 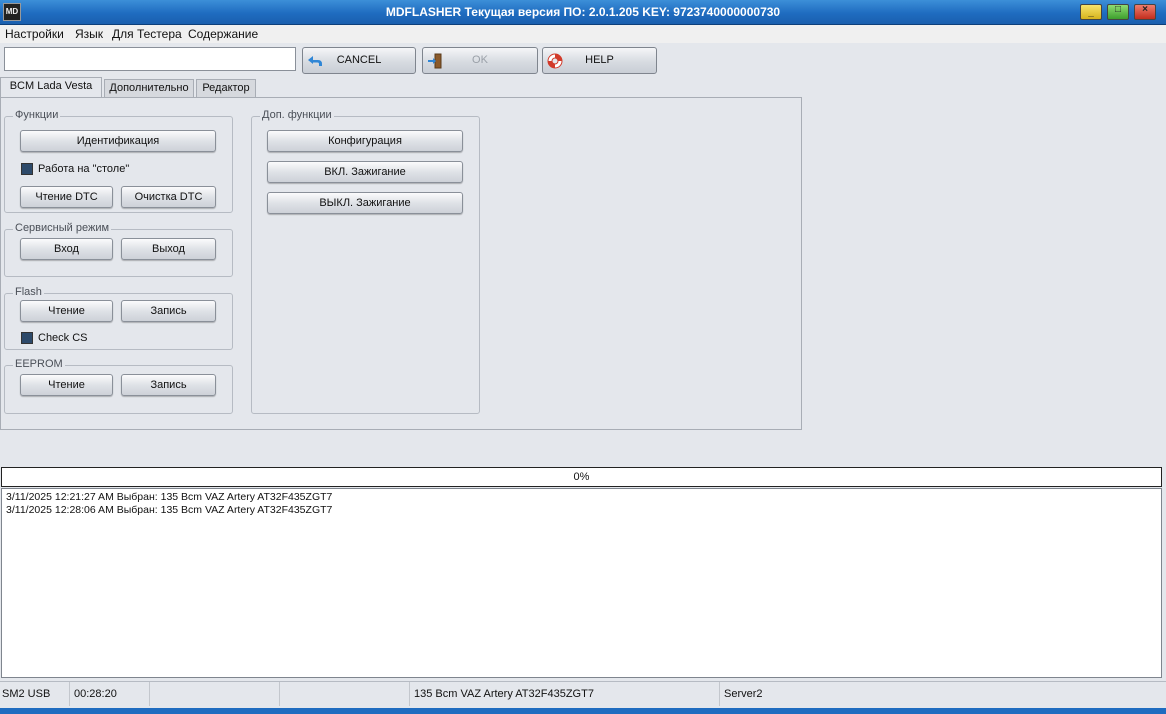 What do you see at coordinates (66, 385) in the screenshot?
I see `eeprom-read-button: Чтение` at bounding box center [66, 385].